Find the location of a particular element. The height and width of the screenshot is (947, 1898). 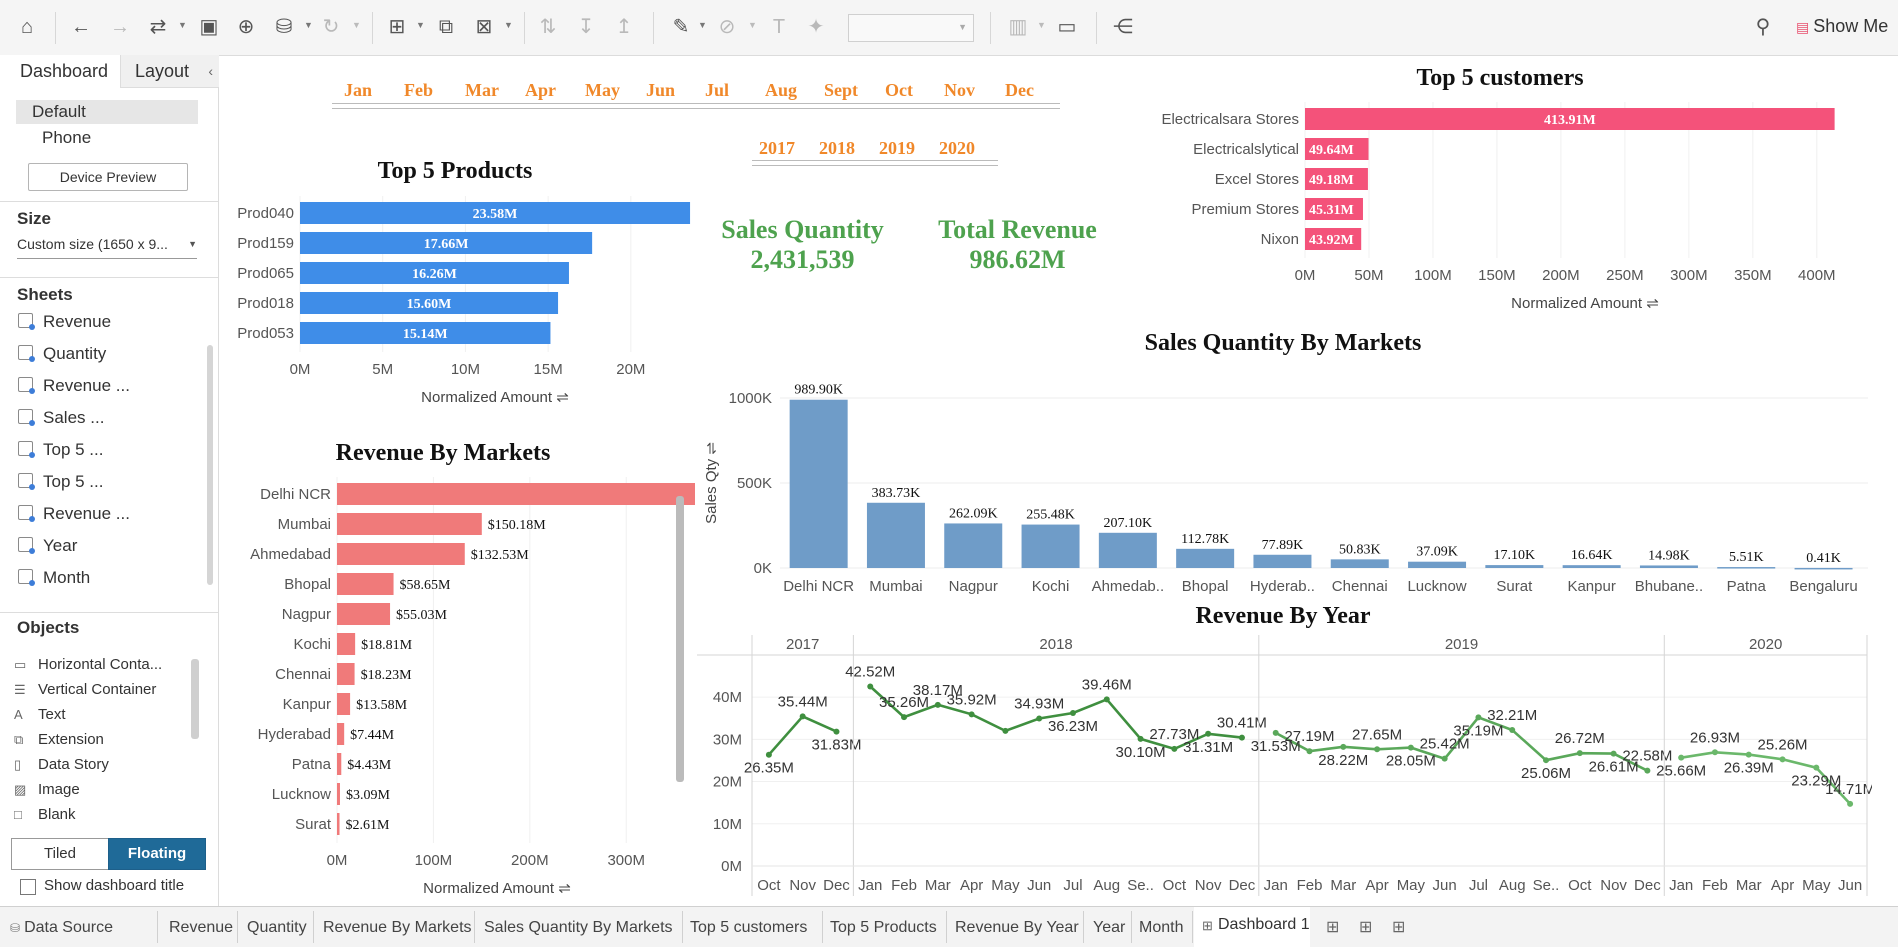

month-item: Oct is located at coordinates (899, 90).